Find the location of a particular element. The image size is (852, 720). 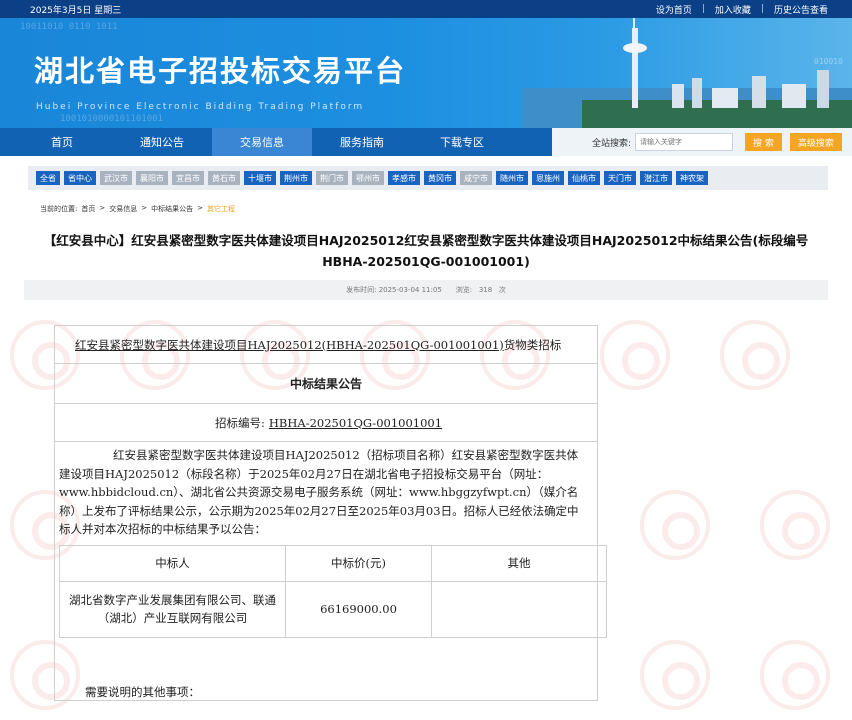

binary-decoration: 10011010 0110 1011 is located at coordinates (69, 27).